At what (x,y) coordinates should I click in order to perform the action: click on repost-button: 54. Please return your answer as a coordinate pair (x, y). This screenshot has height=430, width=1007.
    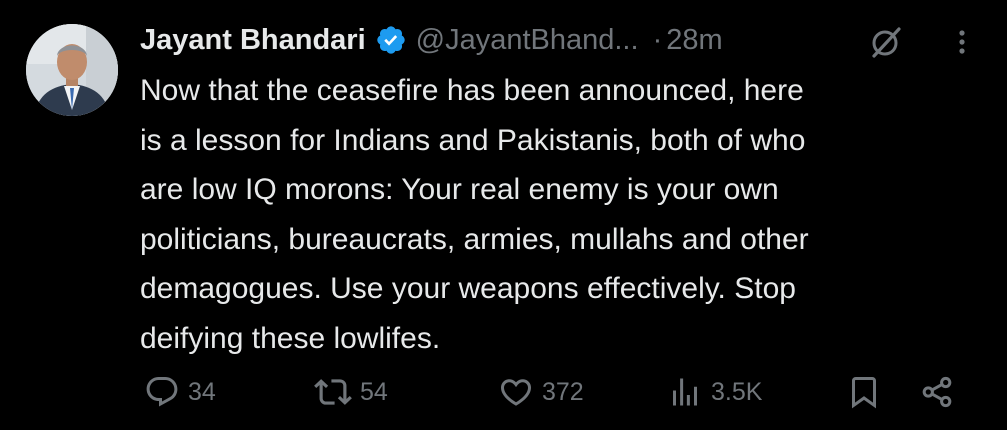
    Looking at the image, I should click on (351, 392).